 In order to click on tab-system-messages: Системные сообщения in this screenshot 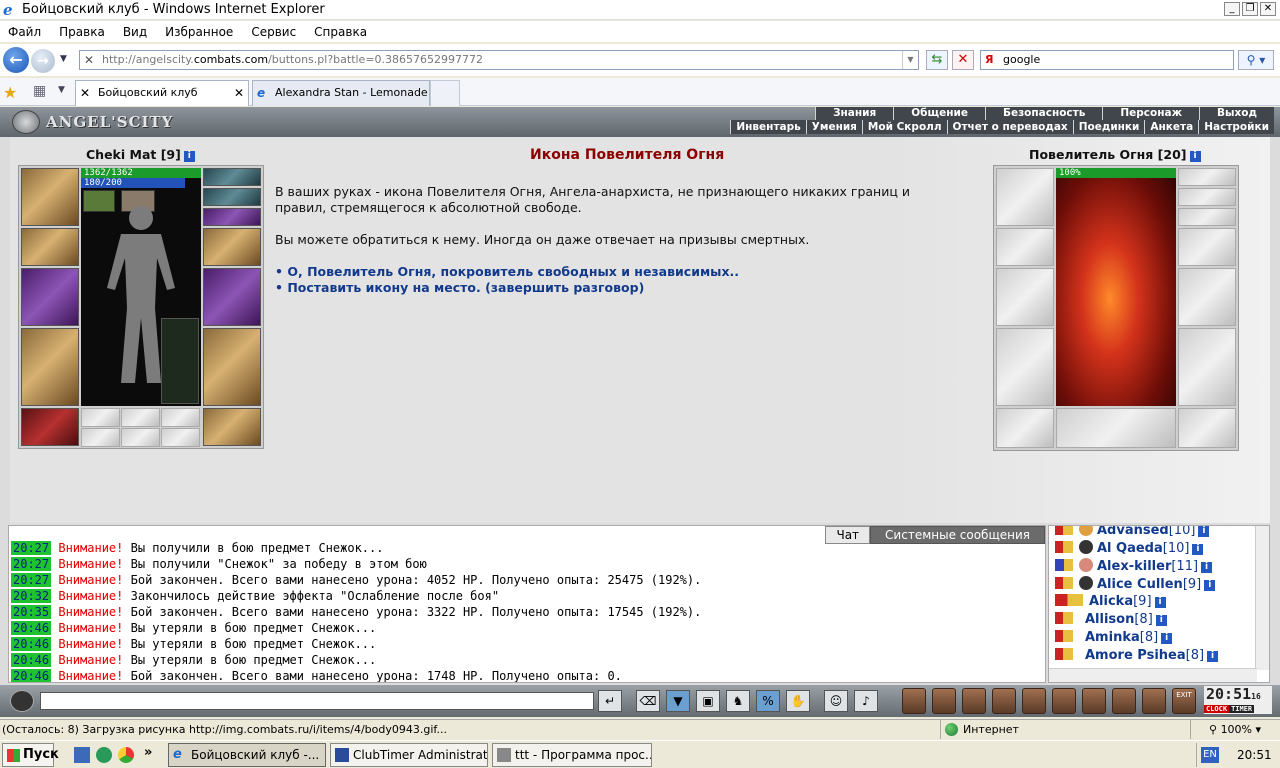, I will do `click(957, 535)`.